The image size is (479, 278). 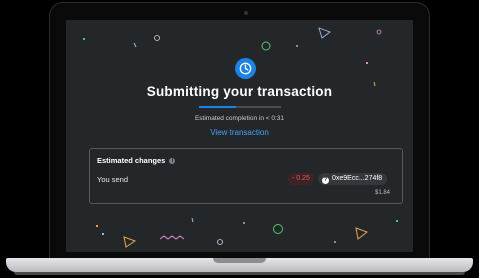 I want to click on send-amount-badge: - 0.25, so click(x=301, y=179).